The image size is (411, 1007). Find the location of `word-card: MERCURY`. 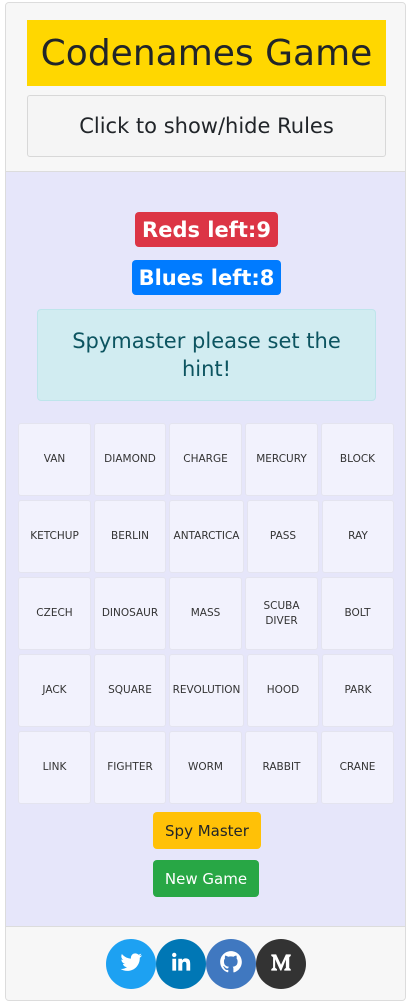

word-card: MERCURY is located at coordinates (281, 459).